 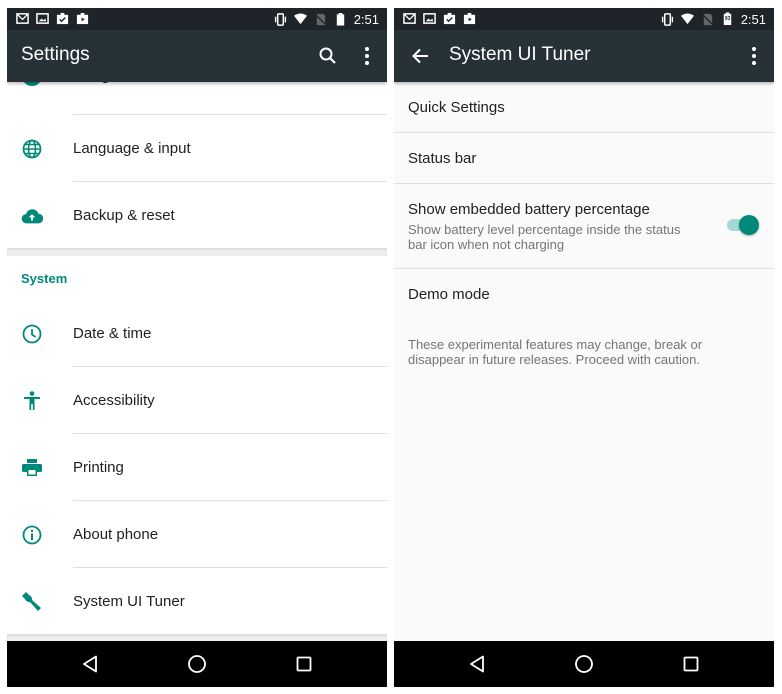 What do you see at coordinates (197, 95) in the screenshot?
I see `settings-item-google: Google` at bounding box center [197, 95].